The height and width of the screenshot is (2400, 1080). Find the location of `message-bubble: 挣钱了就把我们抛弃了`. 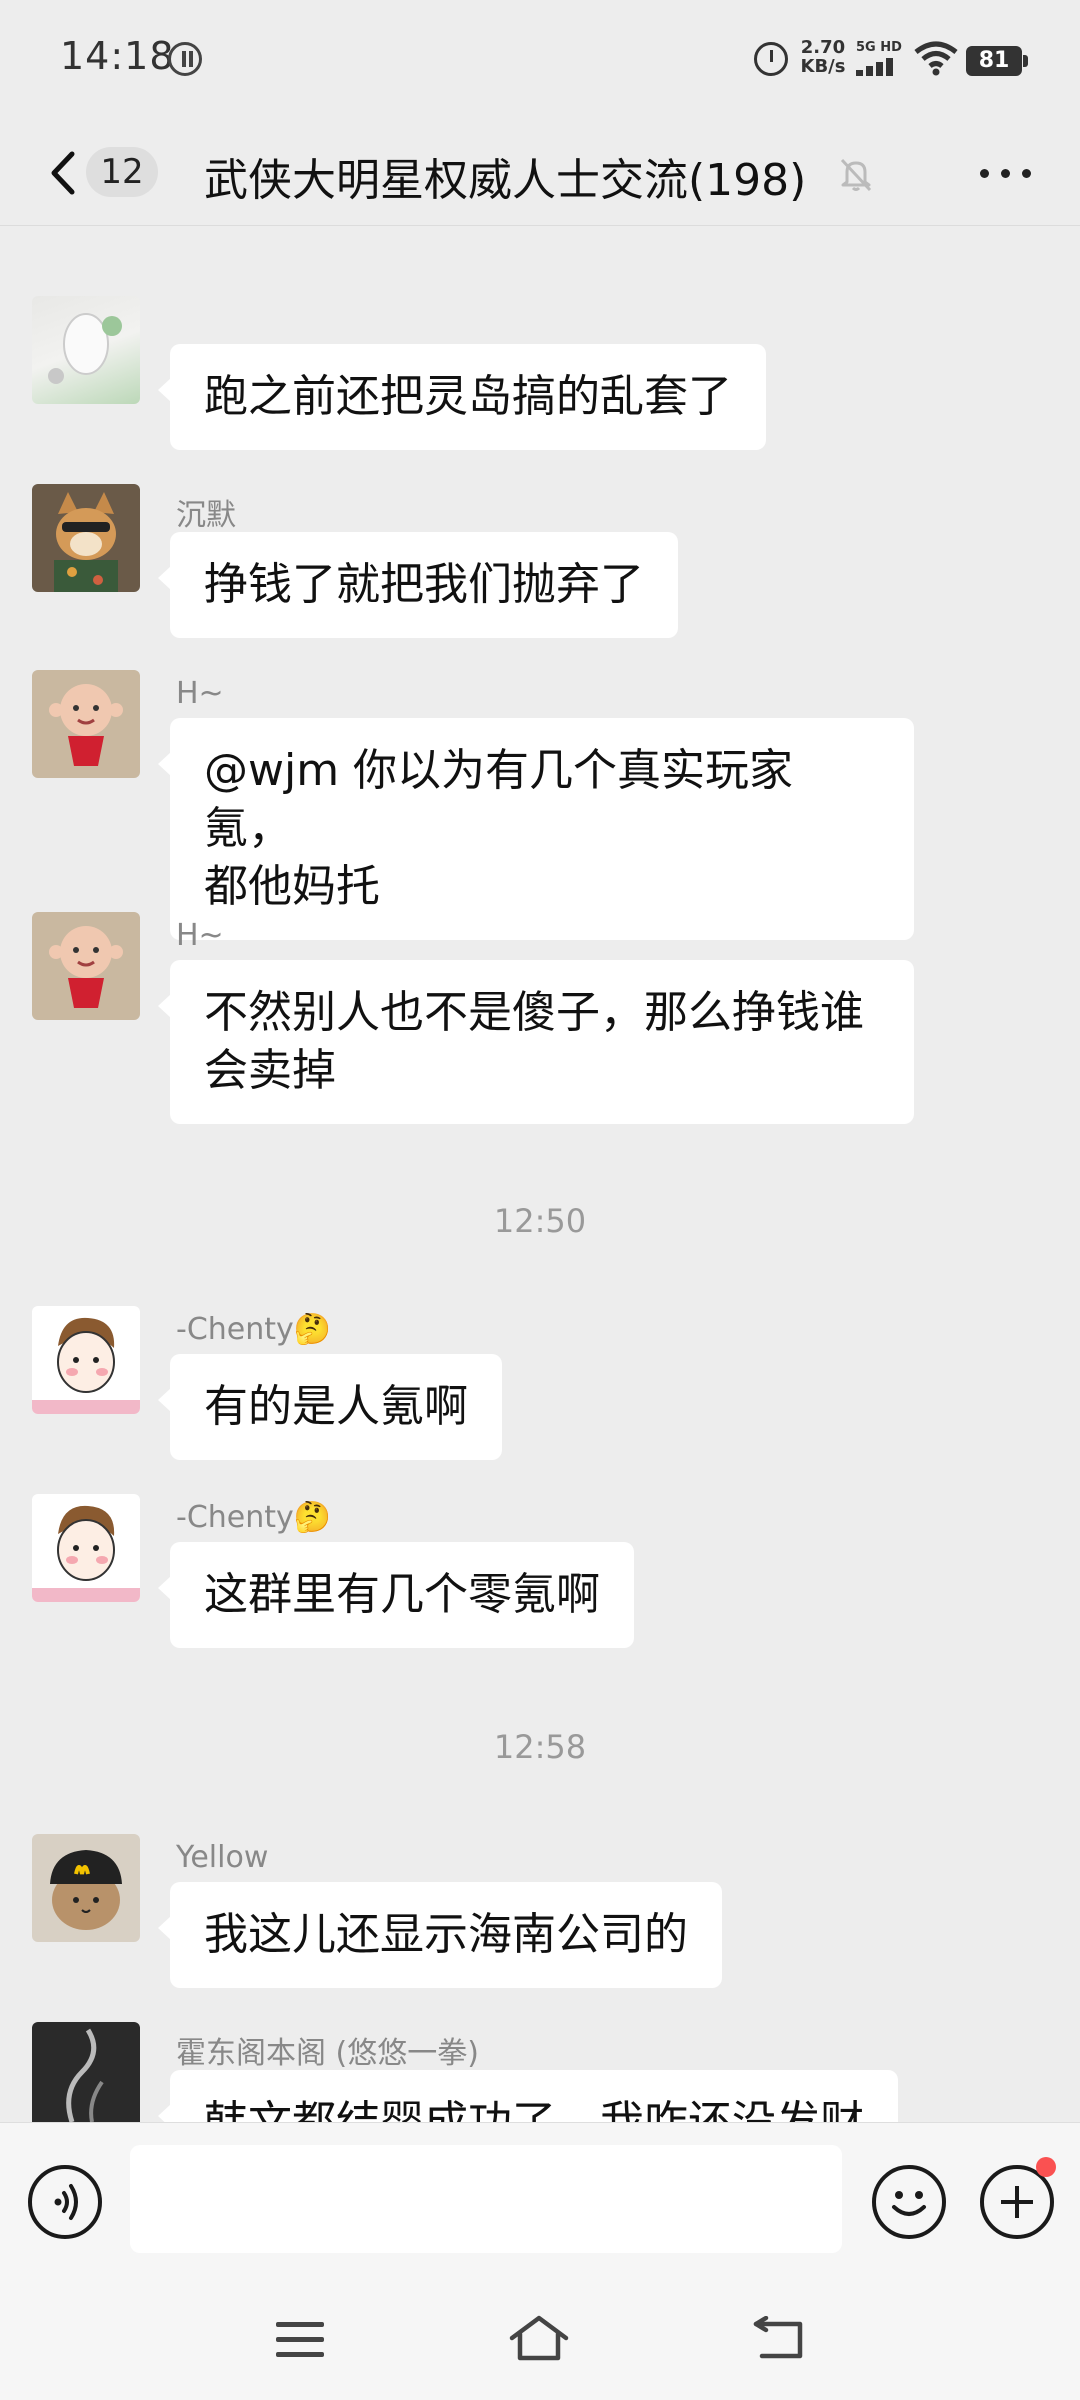

message-bubble: 挣钱了就把我们抛弃了 is located at coordinates (418, 585).